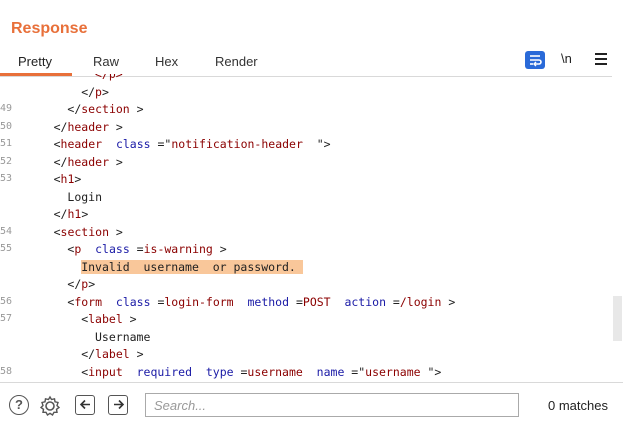 The image size is (623, 425). I want to click on search-bar: ? Search... 0 matches, so click(311, 403).